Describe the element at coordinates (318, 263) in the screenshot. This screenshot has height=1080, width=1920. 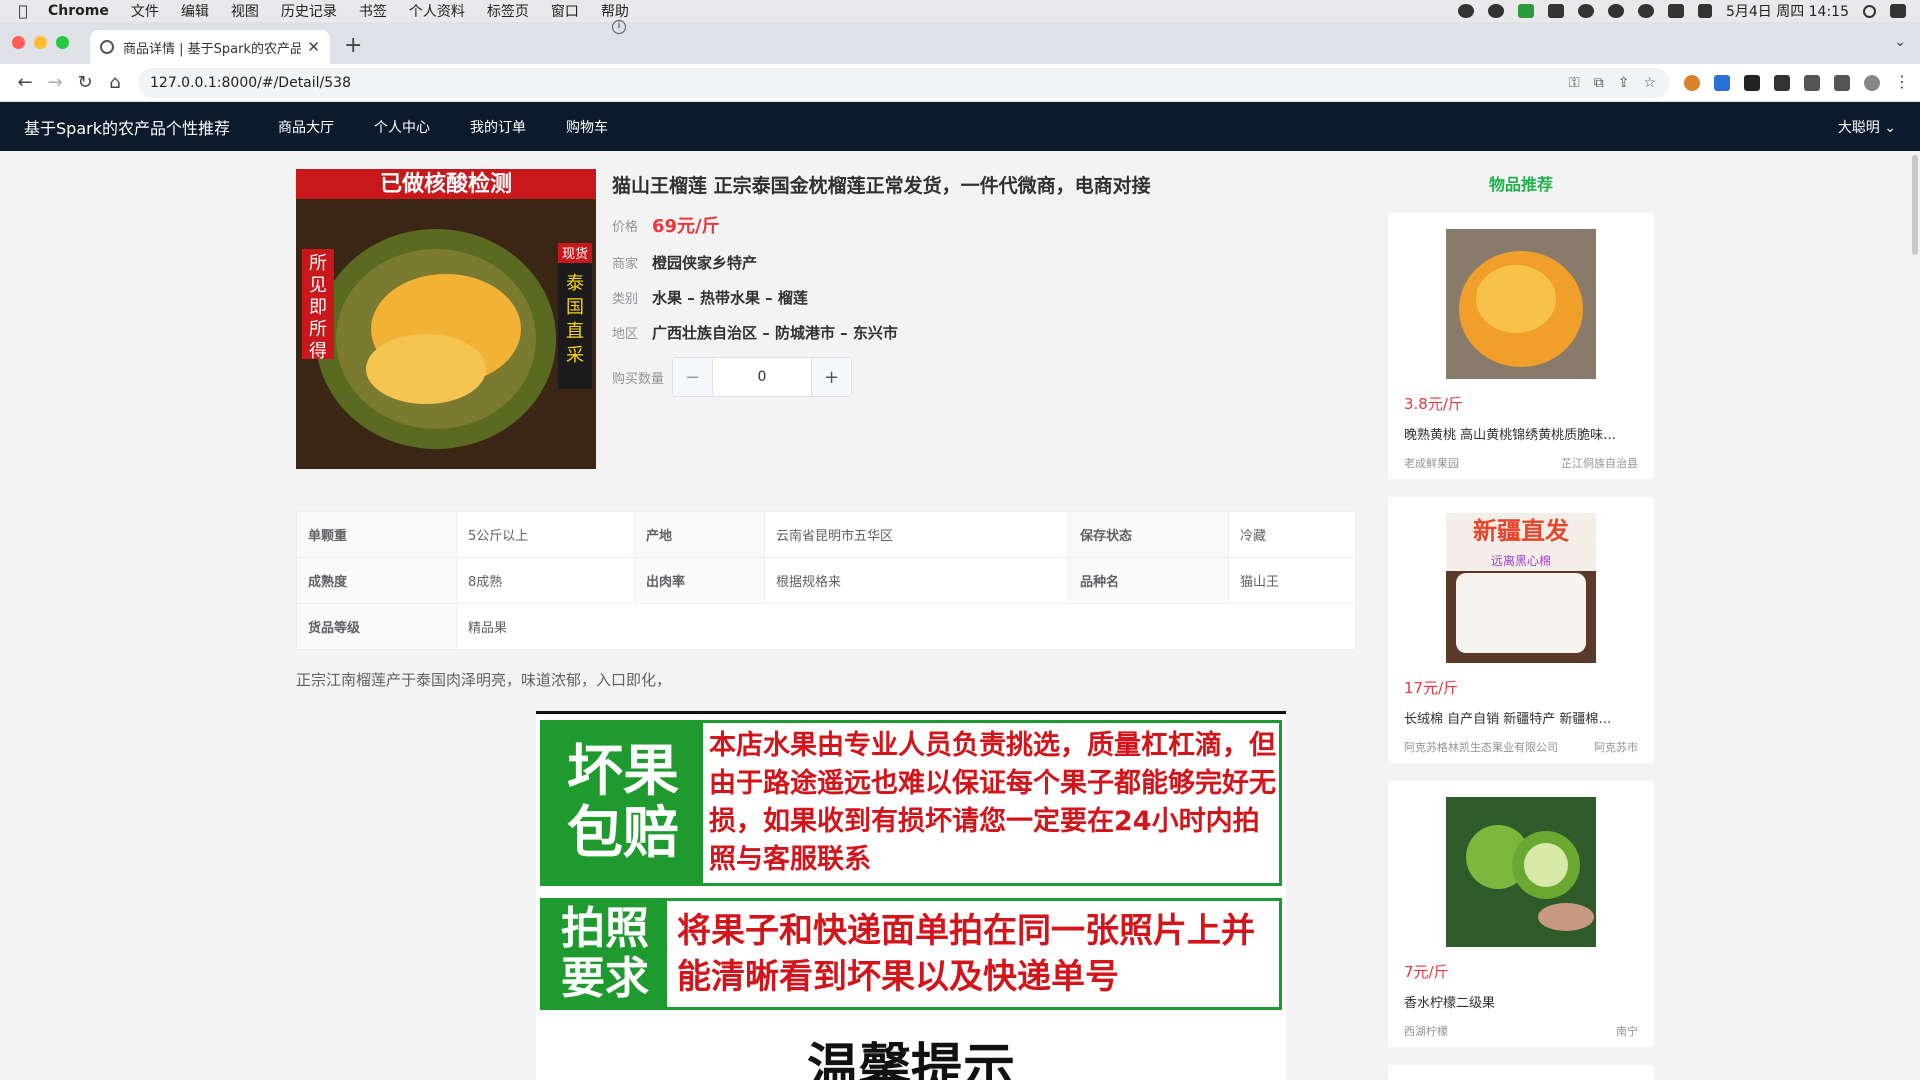
I see `image-text-left-1: 所` at that location.